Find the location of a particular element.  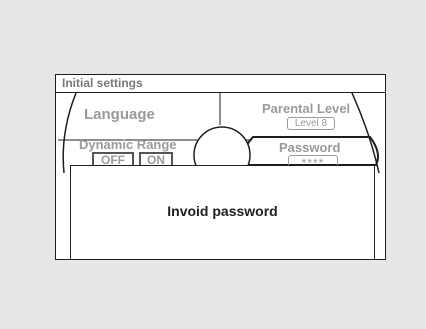

error-message: Invoid password is located at coordinates (222, 211).